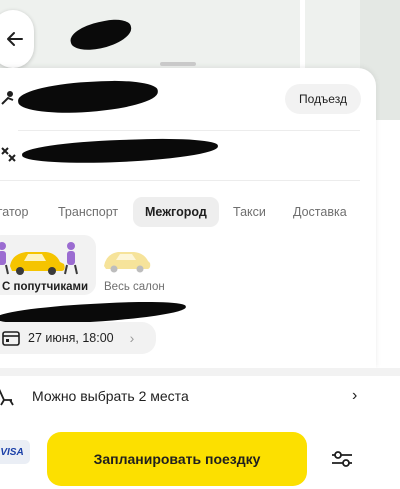 The image size is (400, 489). I want to click on order-button: Запланировать поездку, so click(177, 459).